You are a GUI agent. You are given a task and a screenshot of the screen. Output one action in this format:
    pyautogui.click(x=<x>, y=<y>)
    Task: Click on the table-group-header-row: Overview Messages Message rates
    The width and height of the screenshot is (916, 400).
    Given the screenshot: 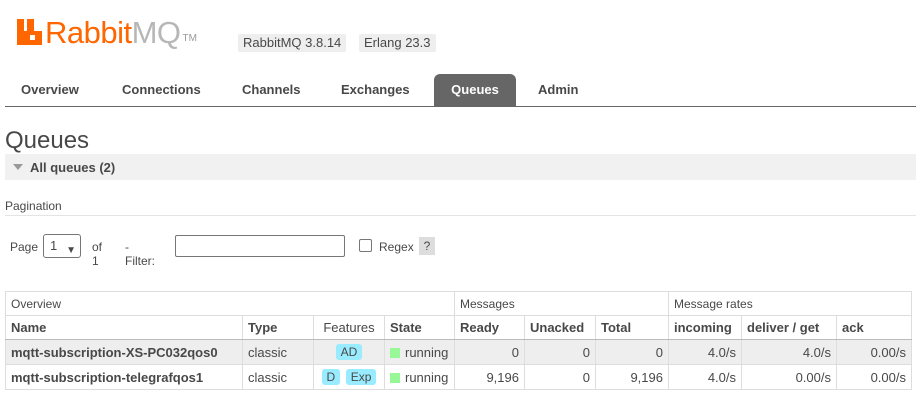 What is the action you would take?
    pyautogui.click(x=458, y=303)
    